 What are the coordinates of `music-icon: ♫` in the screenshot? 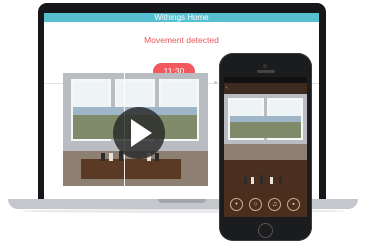 It's located at (274, 204).